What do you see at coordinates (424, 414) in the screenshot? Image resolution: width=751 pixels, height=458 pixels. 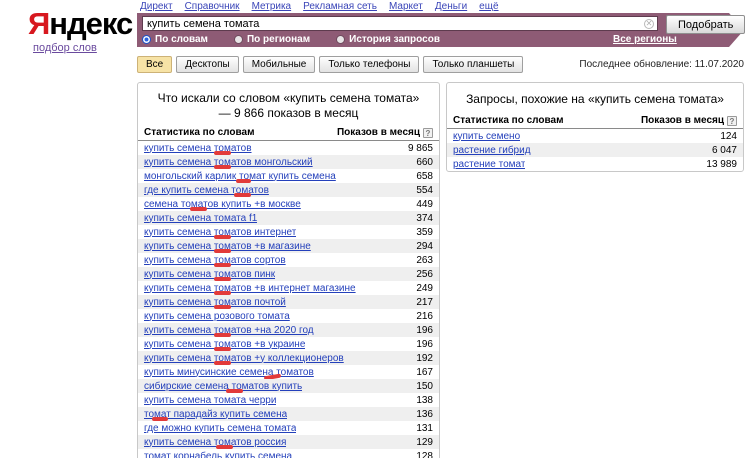 I see `impressions-value: 136` at bounding box center [424, 414].